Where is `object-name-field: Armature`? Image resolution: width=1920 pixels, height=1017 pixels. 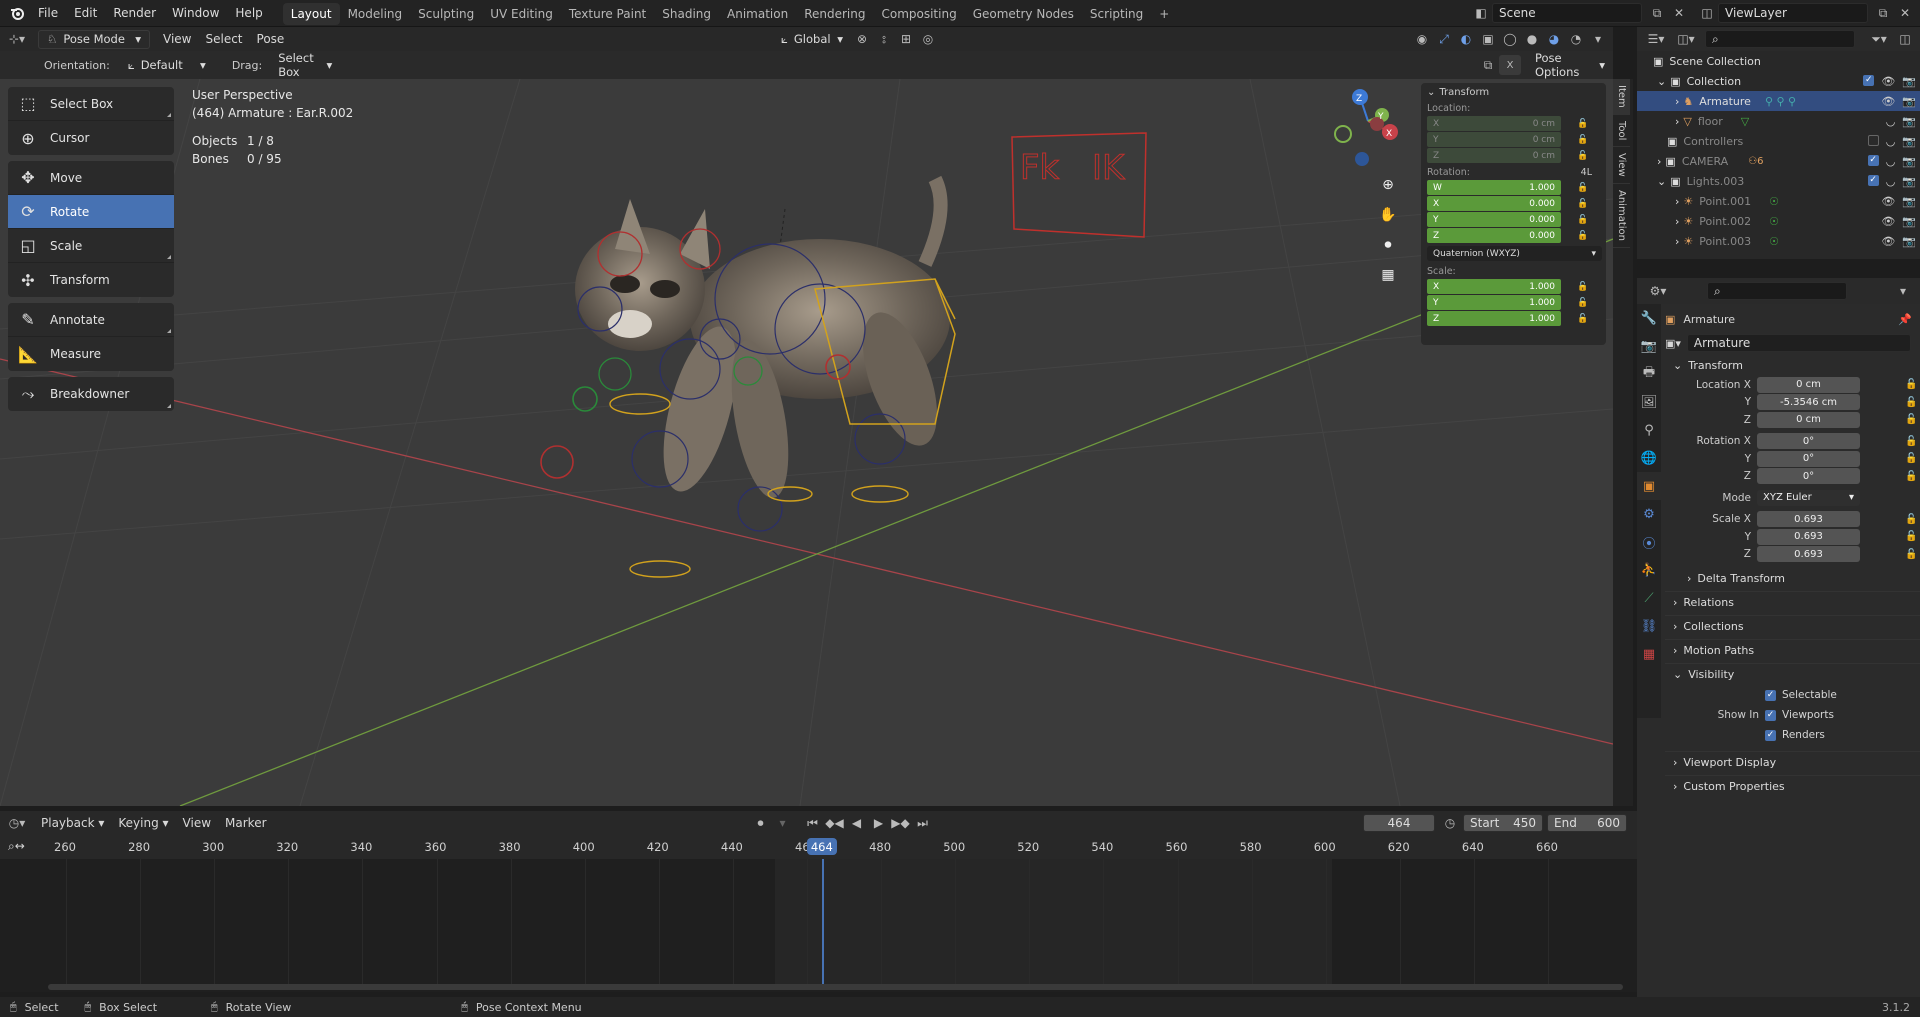 object-name-field: Armature is located at coordinates (1798, 343).